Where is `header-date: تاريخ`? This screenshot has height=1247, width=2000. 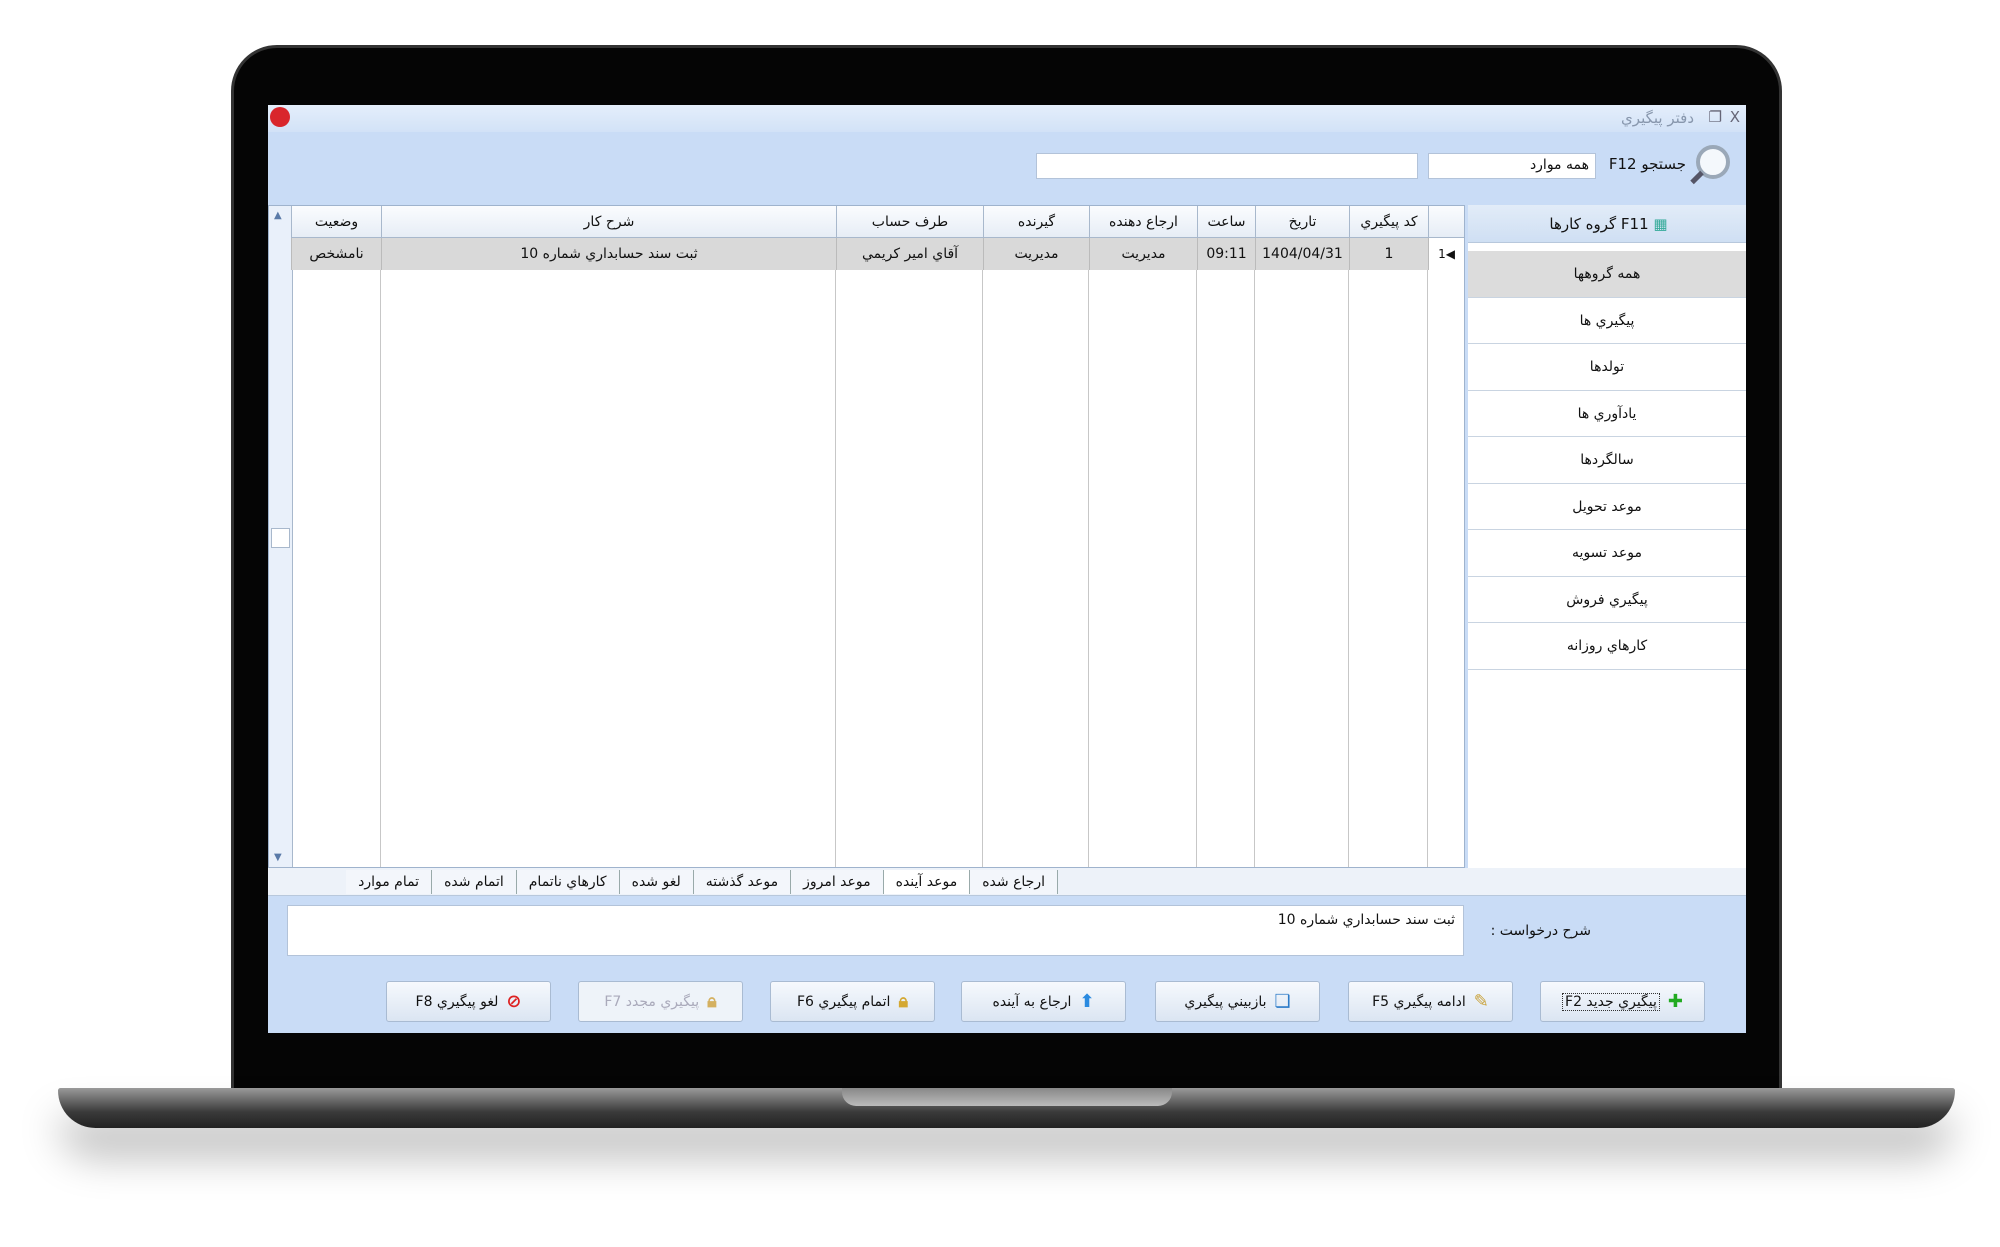 header-date: تاريخ is located at coordinates (1302, 222).